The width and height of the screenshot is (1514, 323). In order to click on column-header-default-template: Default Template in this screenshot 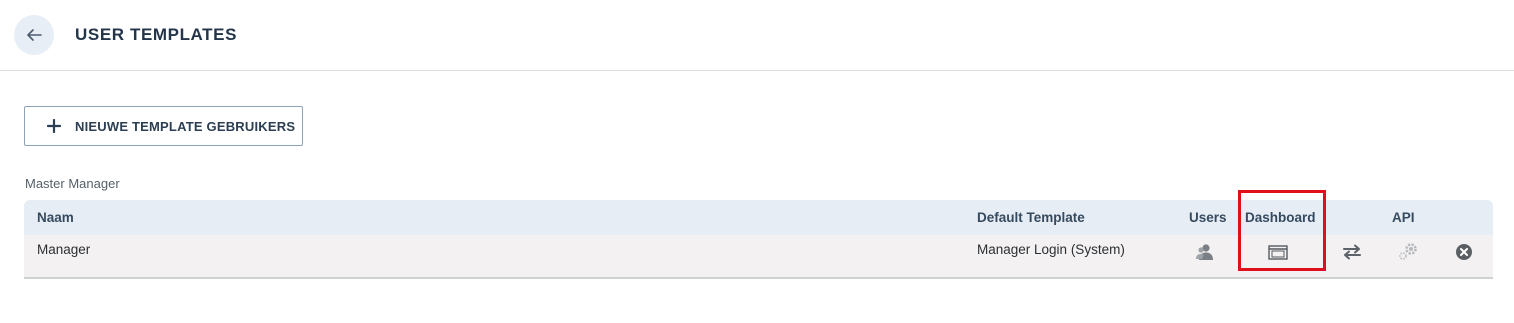, I will do `click(1031, 217)`.